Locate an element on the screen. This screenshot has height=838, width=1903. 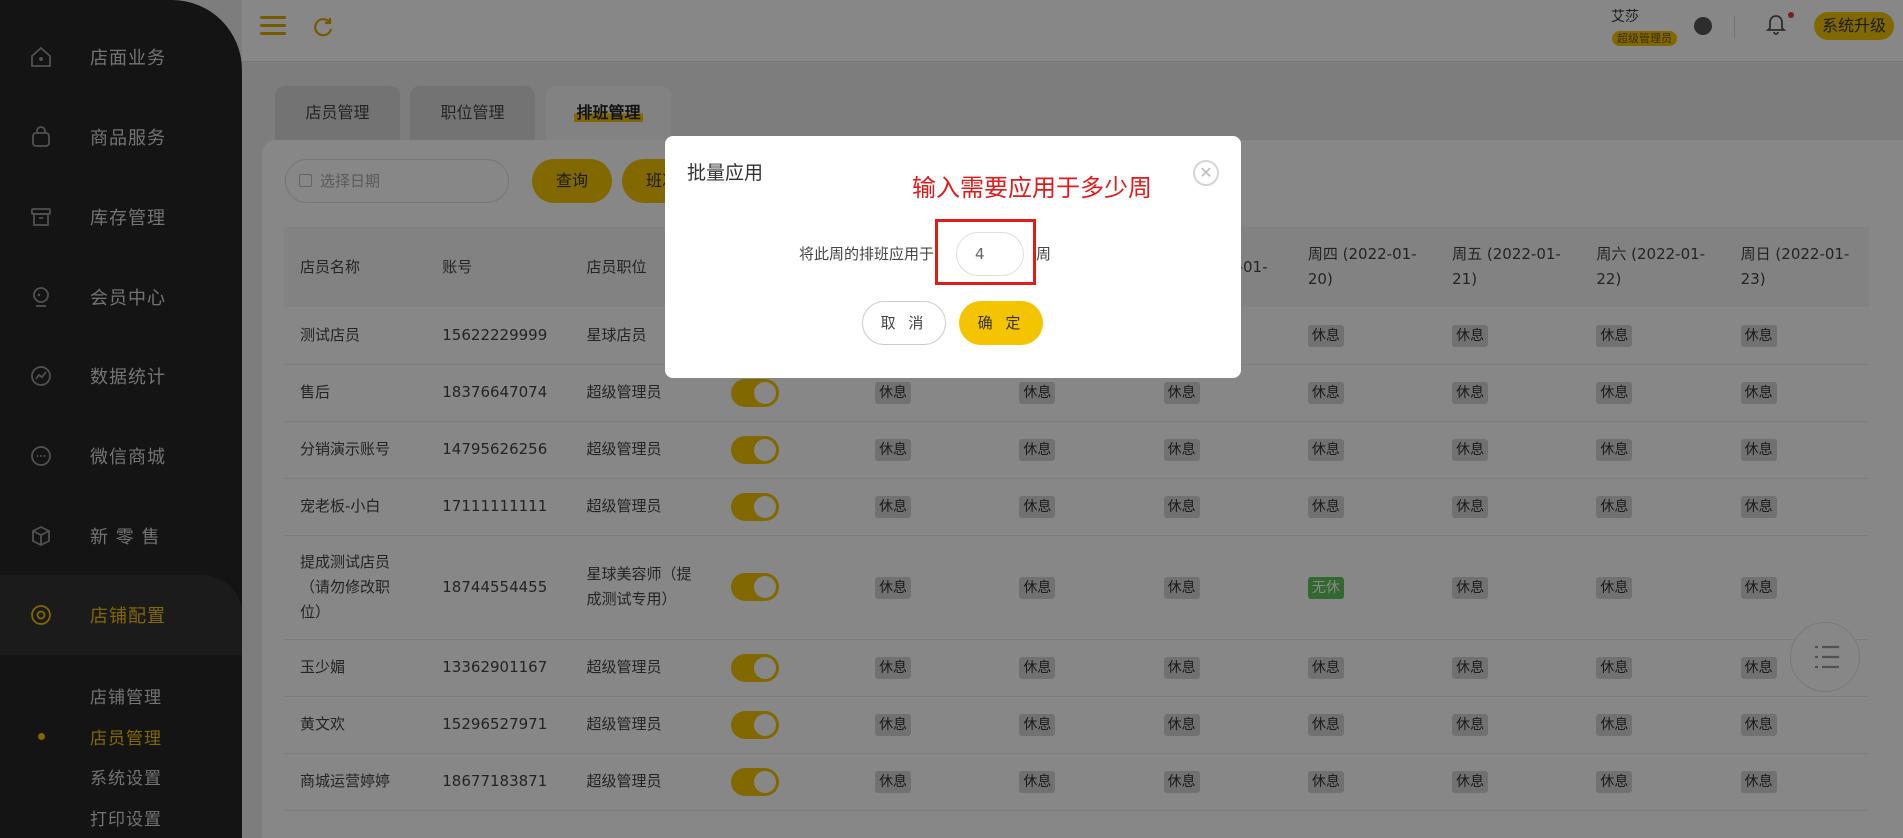
apply-prefix-label: 将此周的排班应用于 is located at coordinates (867, 254).